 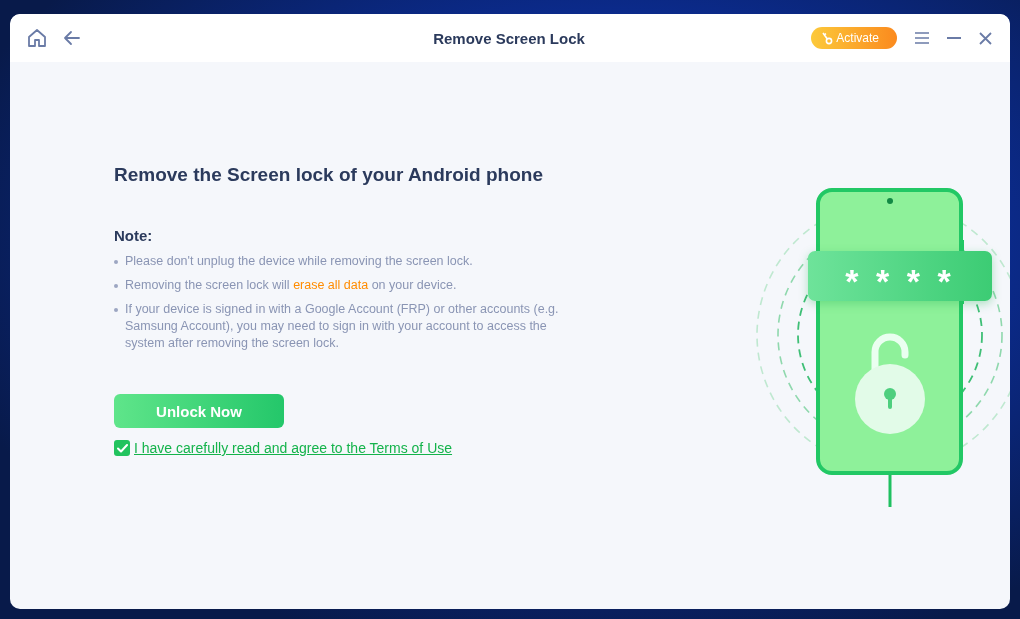 What do you see at coordinates (509, 38) in the screenshot?
I see `window-title: Remove Screen Lock` at bounding box center [509, 38].